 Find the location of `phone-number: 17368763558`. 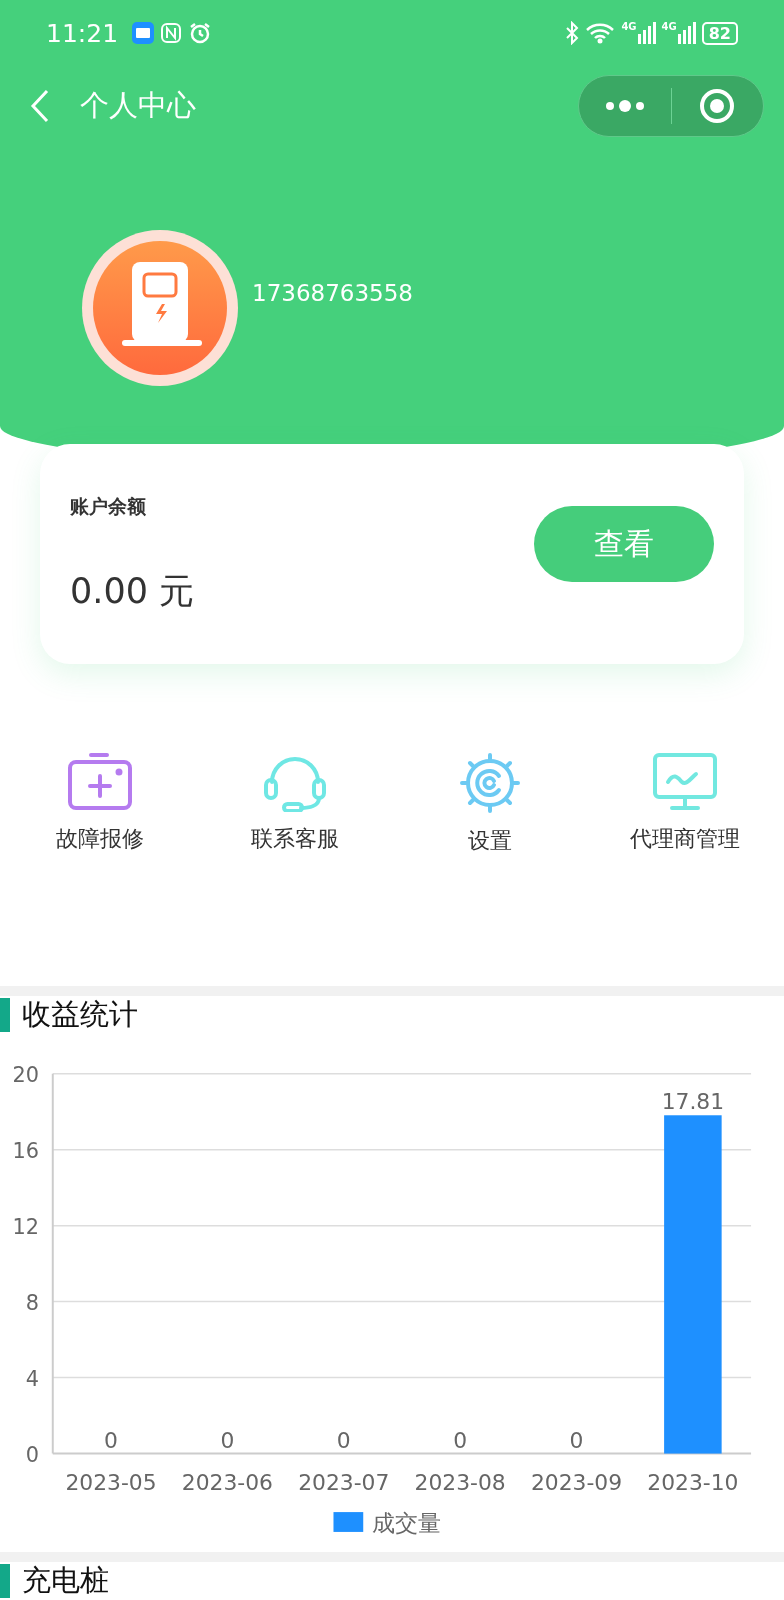

phone-number: 17368763558 is located at coordinates (332, 293).